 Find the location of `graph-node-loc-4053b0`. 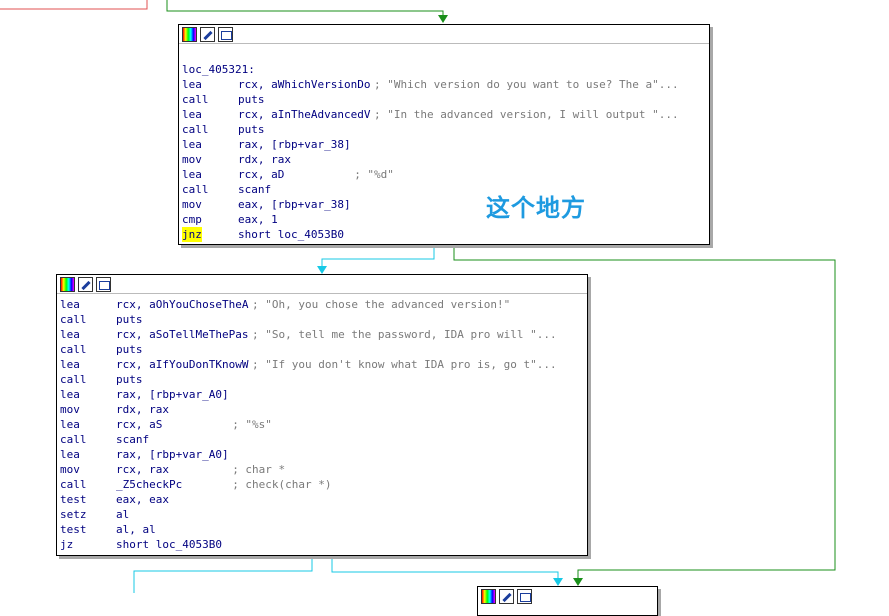

graph-node-loc-4053b0 is located at coordinates (567, 601).